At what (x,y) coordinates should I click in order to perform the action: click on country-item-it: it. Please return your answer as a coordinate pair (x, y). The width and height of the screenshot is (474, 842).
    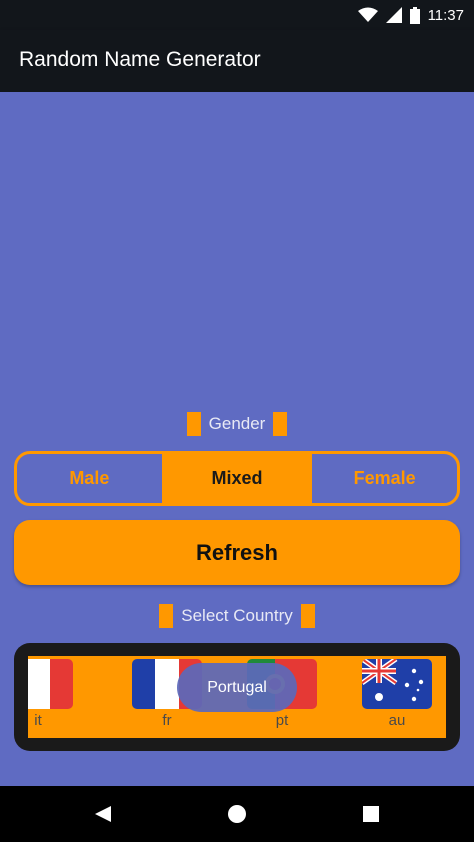
    Looking at the image, I should click on (55, 697).